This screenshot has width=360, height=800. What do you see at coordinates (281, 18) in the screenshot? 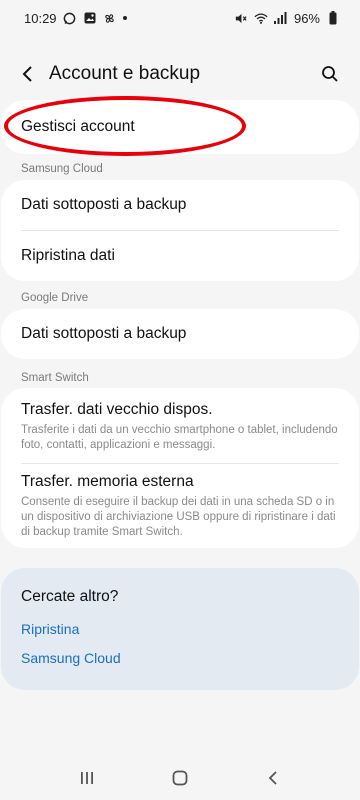
I see `signal-icon` at bounding box center [281, 18].